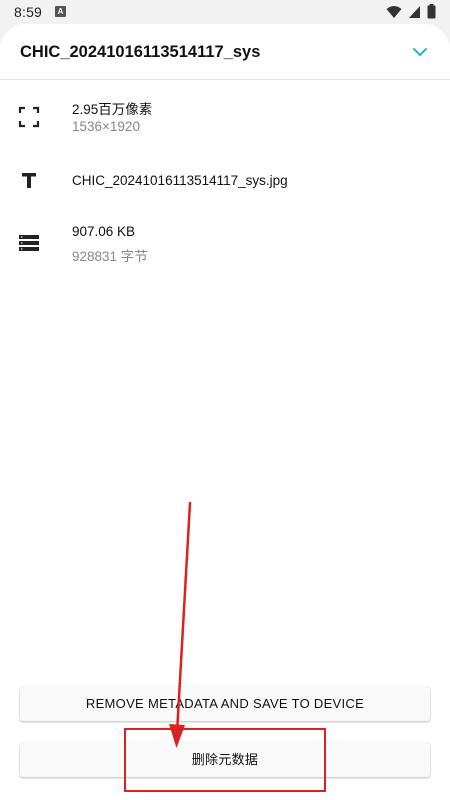 The image size is (450, 800). Describe the element at coordinates (180, 180) in the screenshot. I see `file-name: CHIC_20241016113514117_sys.jpg` at that location.